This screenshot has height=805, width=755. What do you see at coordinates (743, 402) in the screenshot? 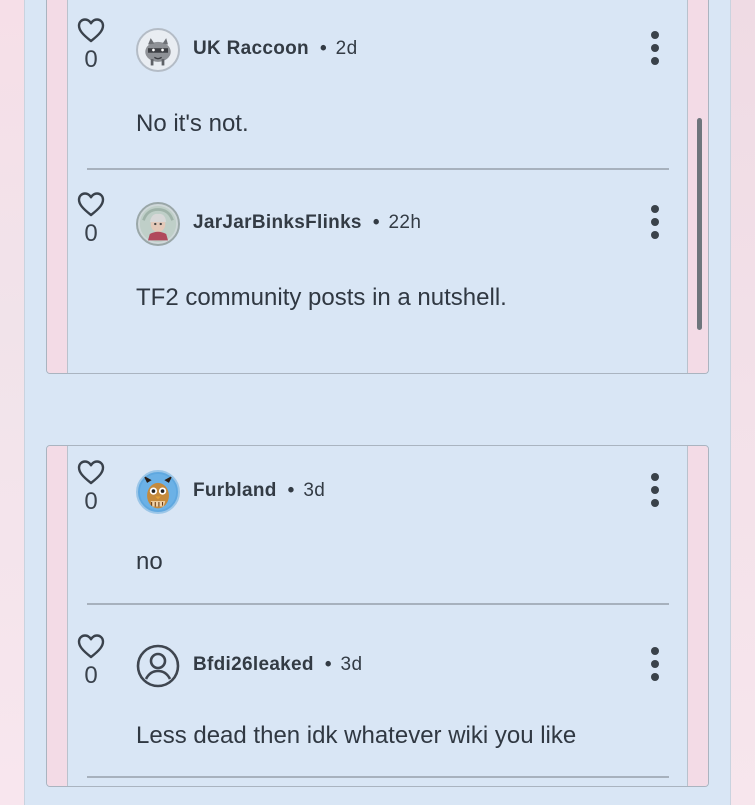
I see `background-right` at bounding box center [743, 402].